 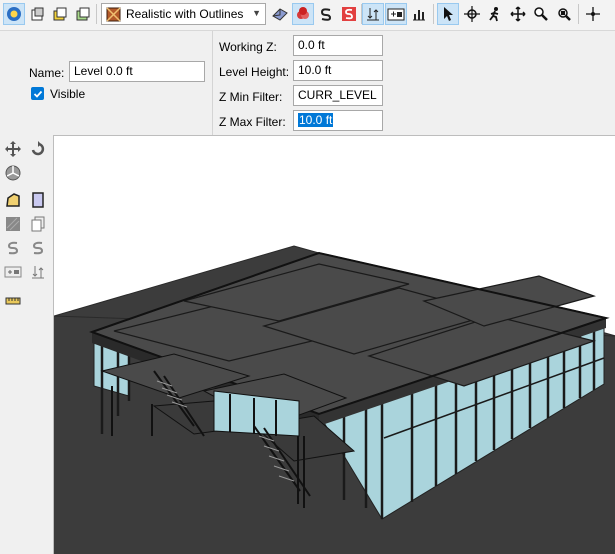 What do you see at coordinates (541, 14) in the screenshot?
I see `zoom-icon` at bounding box center [541, 14].